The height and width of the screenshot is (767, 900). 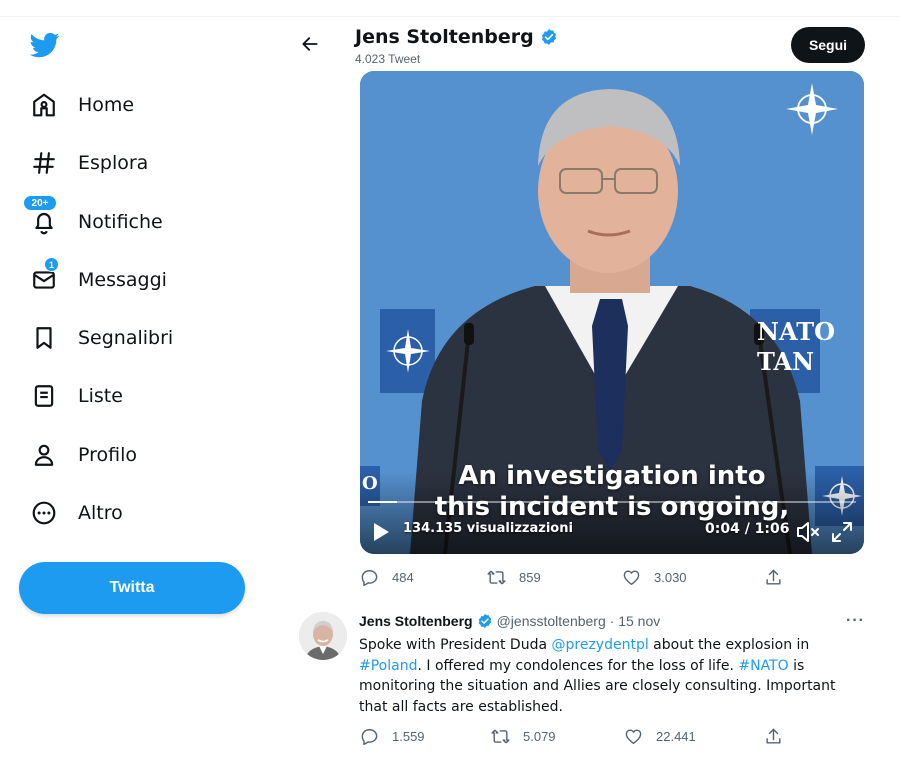 I want to click on tweet-actions: 484 859 3.030, so click(x=575, y=580).